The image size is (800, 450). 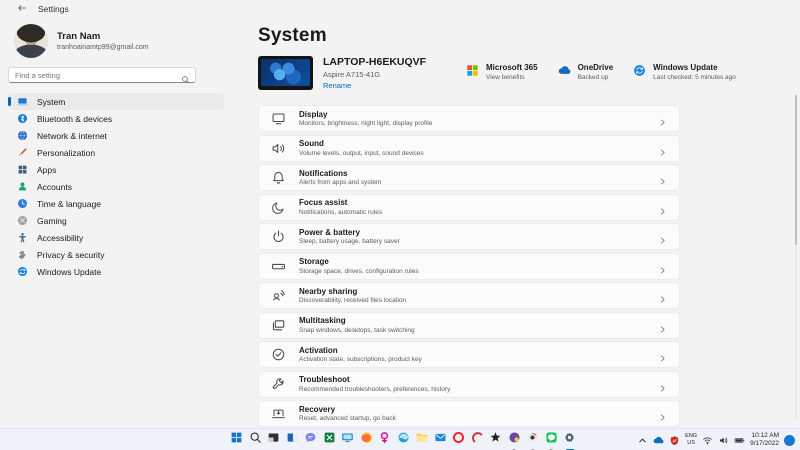 I want to click on sidebar-item-gaming: Gaming, so click(x=116, y=220).